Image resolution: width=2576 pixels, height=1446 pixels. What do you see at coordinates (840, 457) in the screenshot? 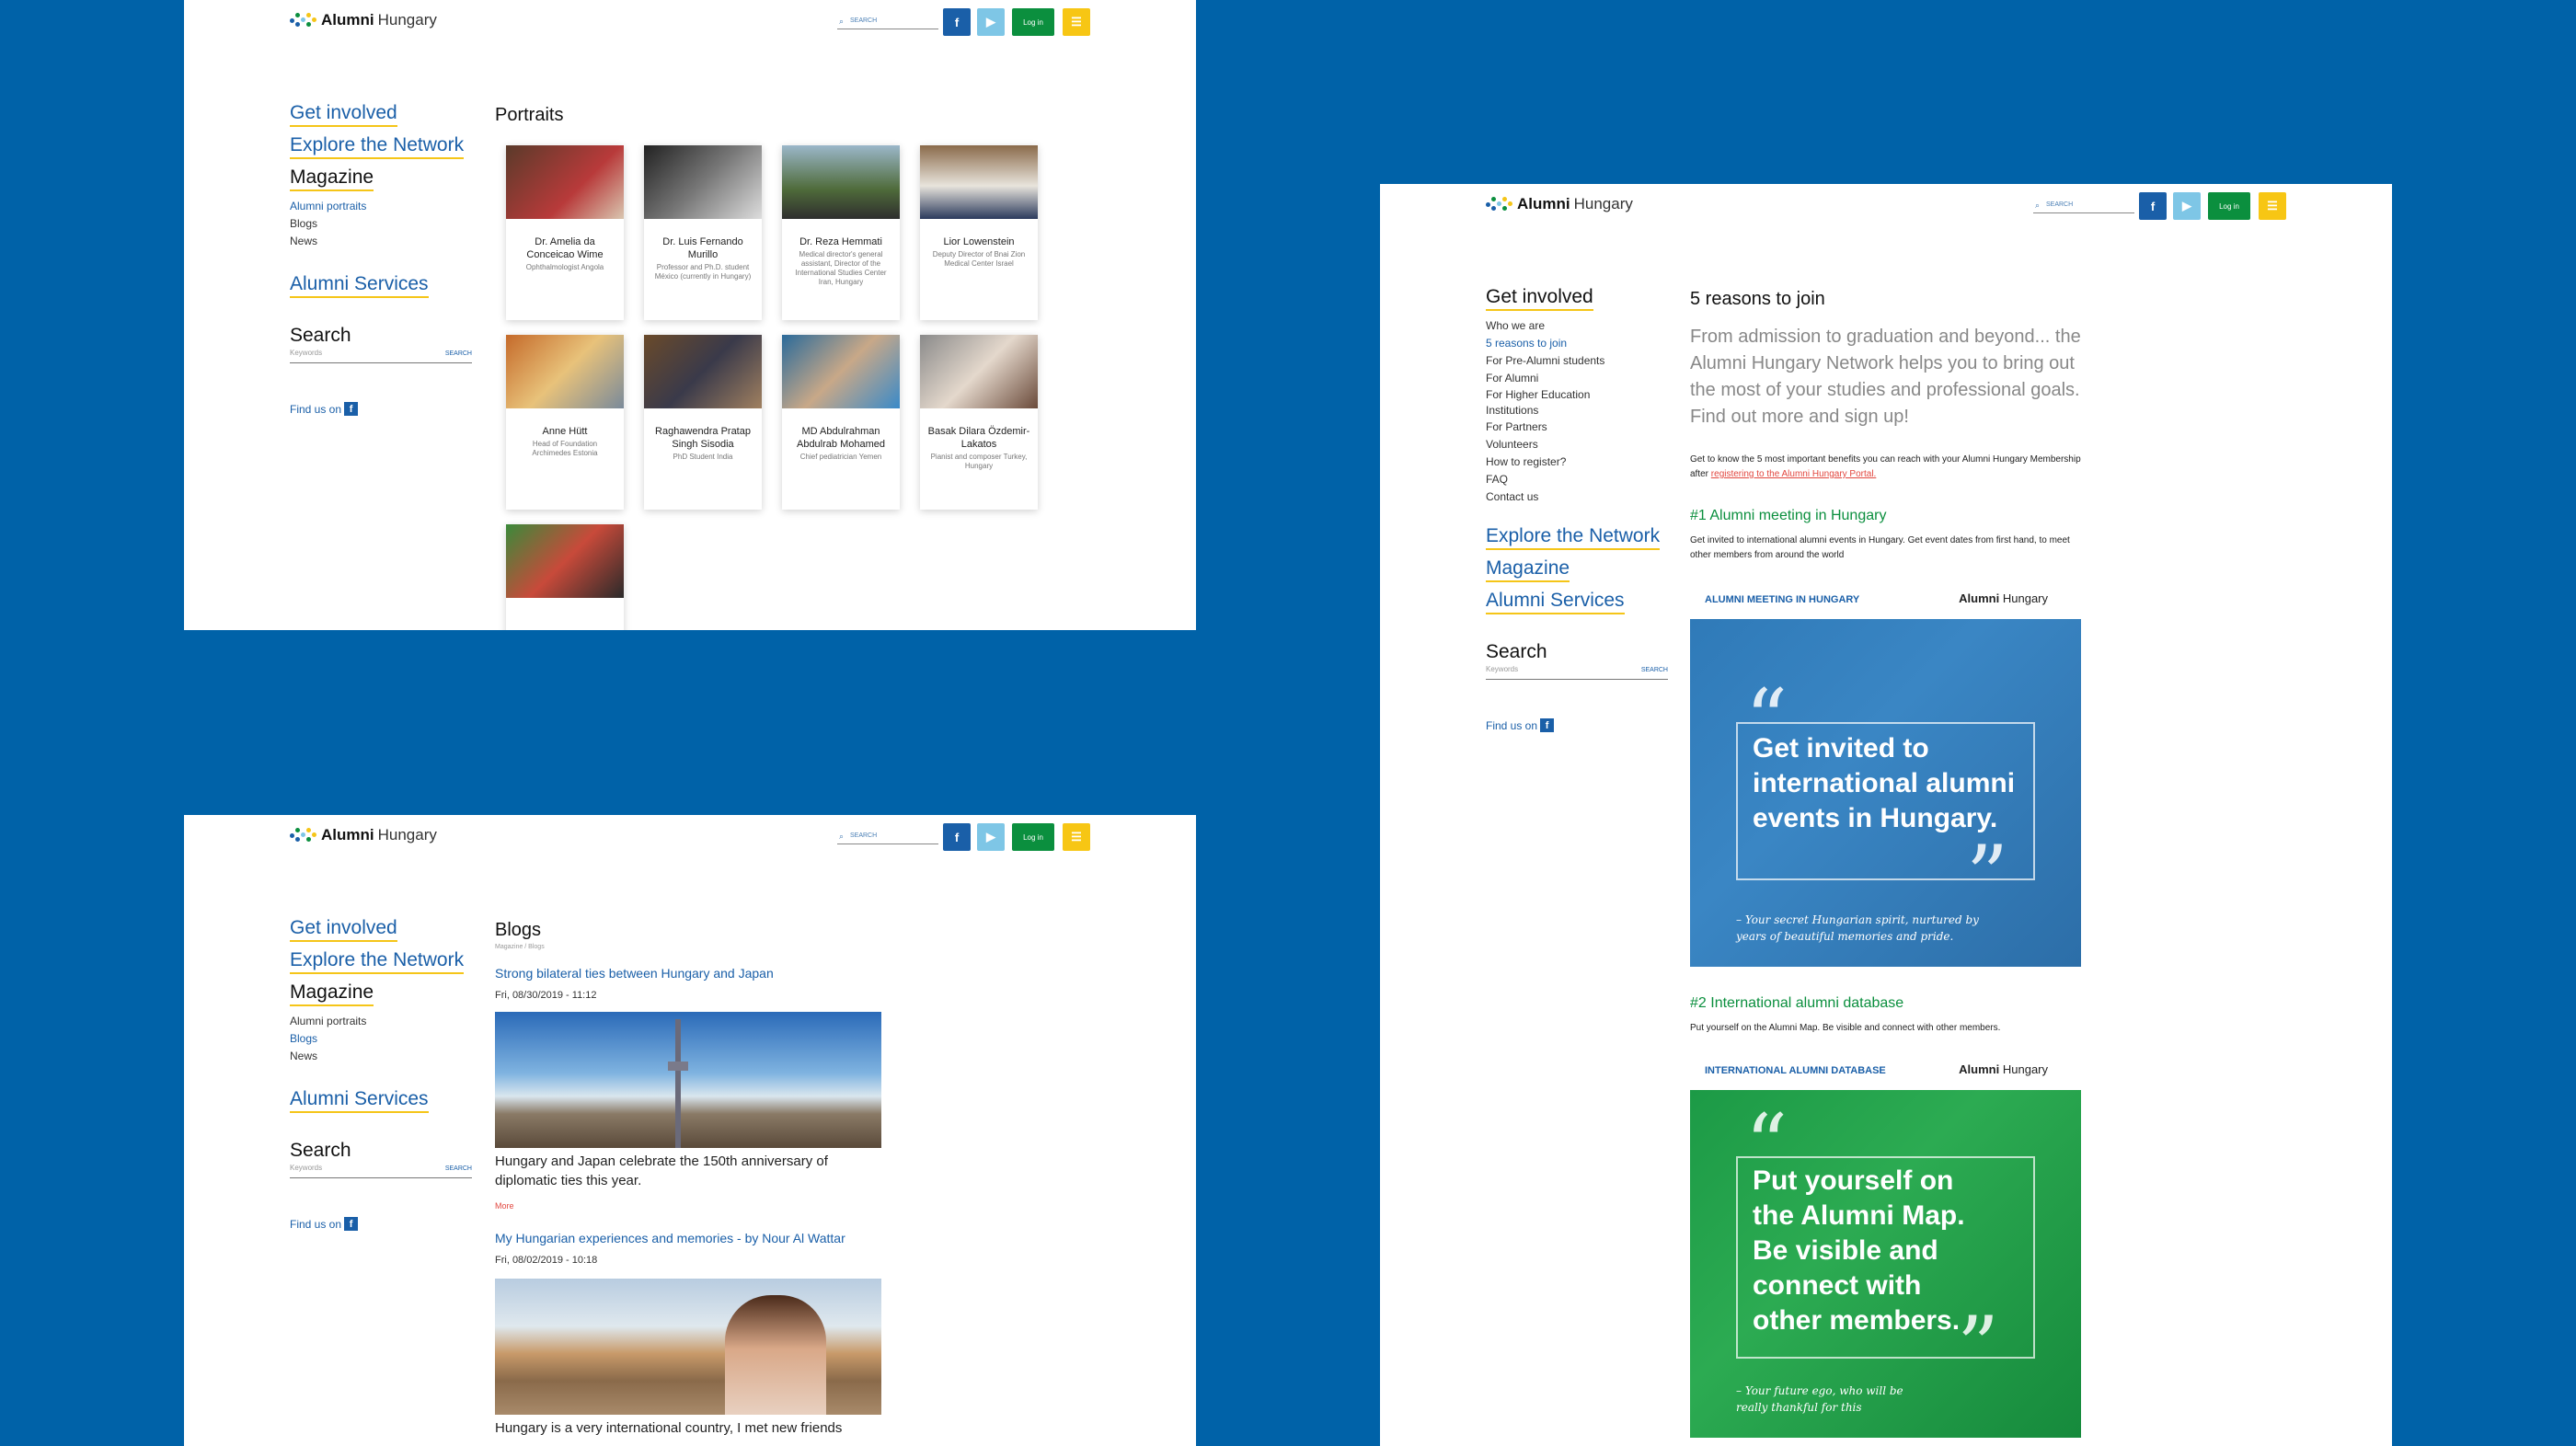
I see `portrait-desc: Chief pediatrician Yemen` at bounding box center [840, 457].